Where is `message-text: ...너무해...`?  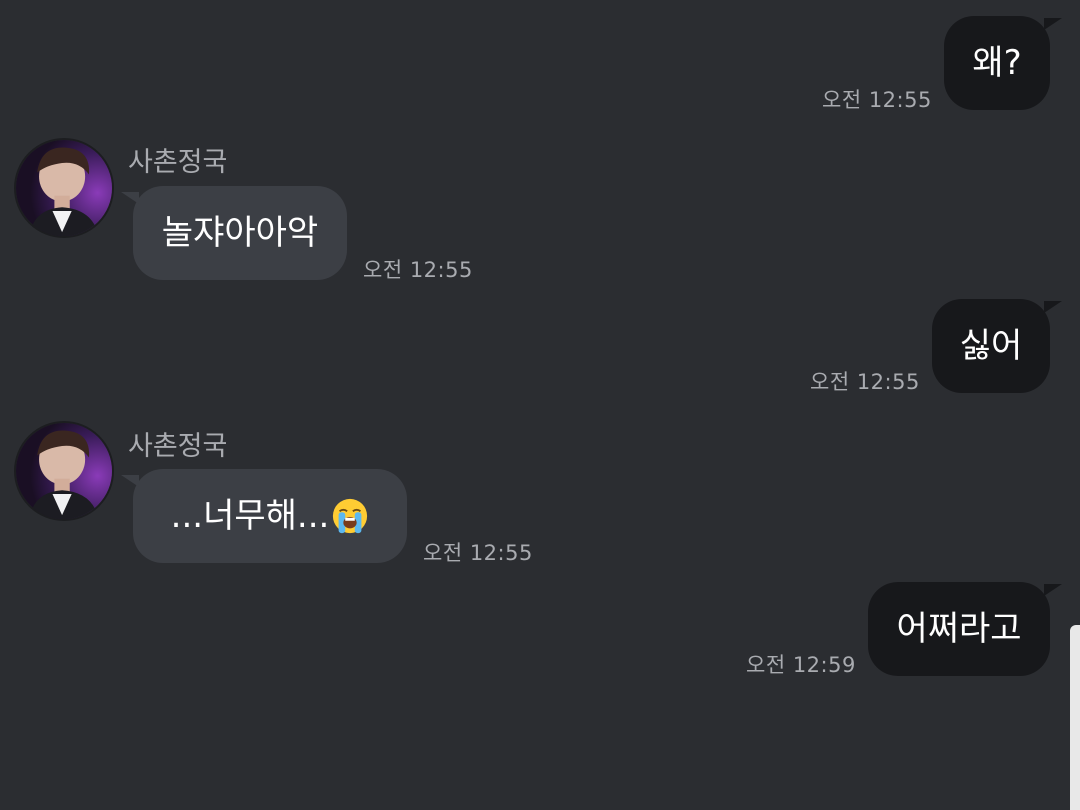 message-text: ...너무해... is located at coordinates (250, 516).